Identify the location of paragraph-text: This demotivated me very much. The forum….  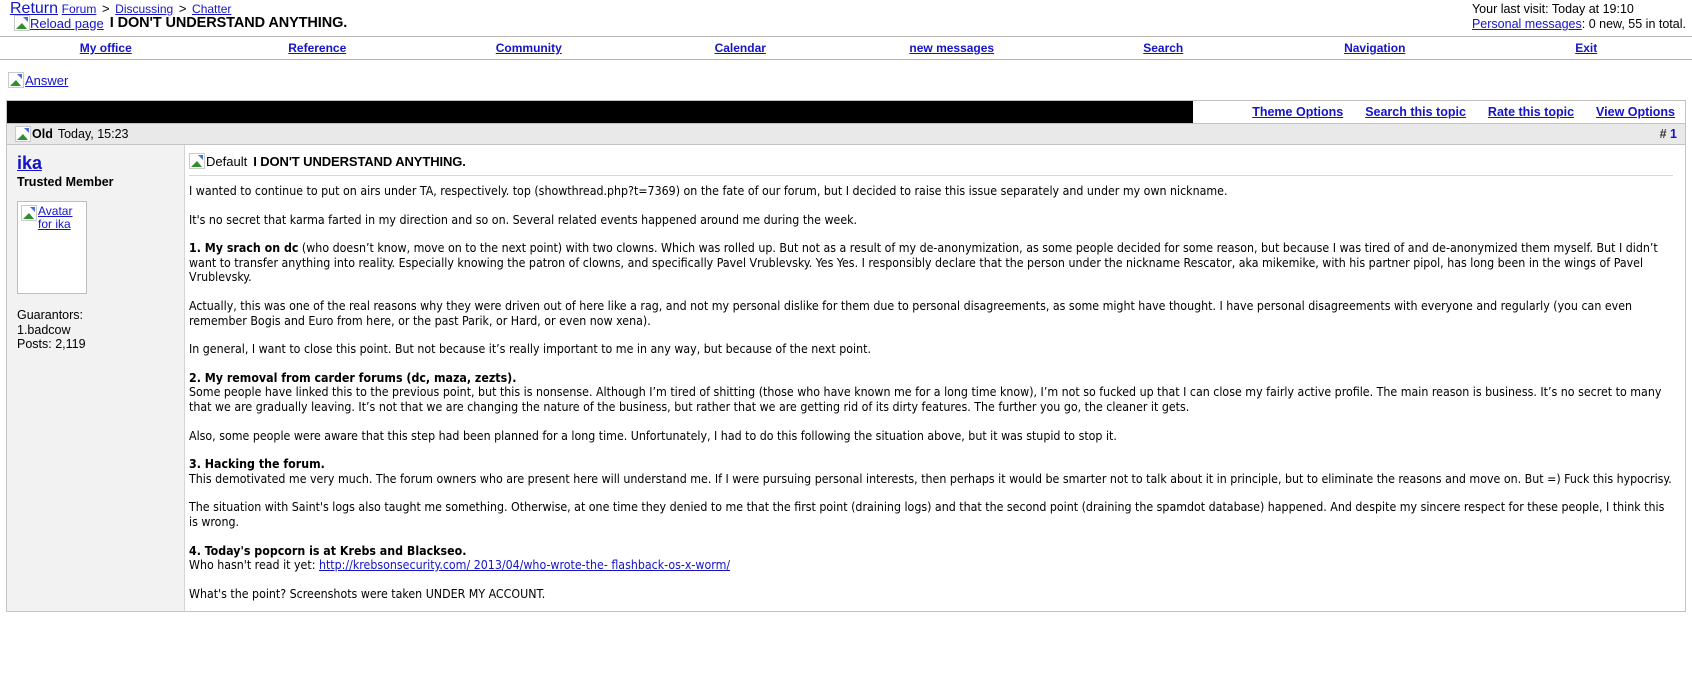
(930, 478).